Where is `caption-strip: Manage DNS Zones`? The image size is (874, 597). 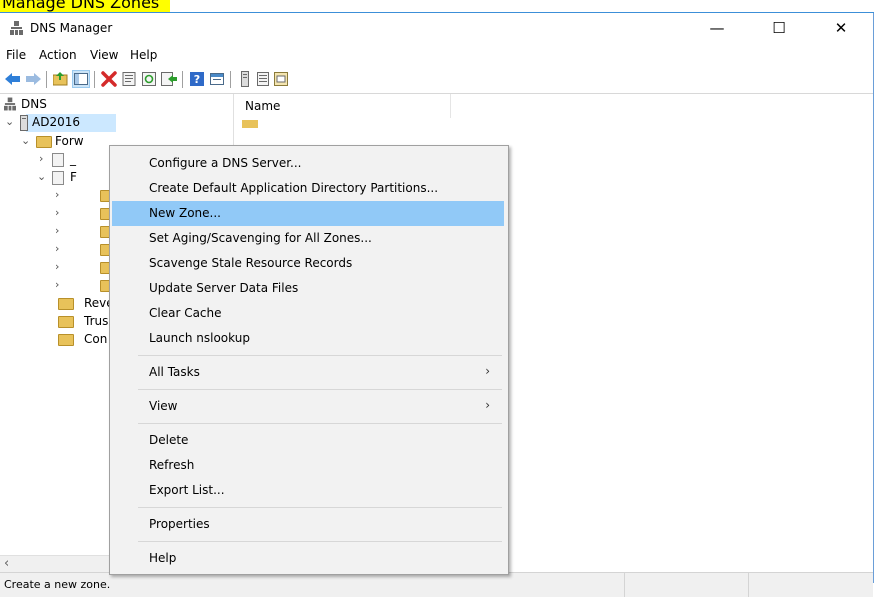 caption-strip: Manage DNS Zones is located at coordinates (437, 6).